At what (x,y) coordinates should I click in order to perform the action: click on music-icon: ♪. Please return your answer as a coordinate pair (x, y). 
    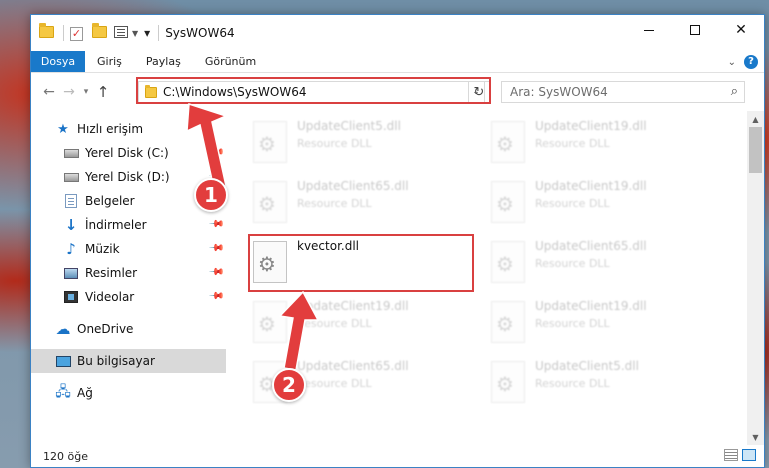
    Looking at the image, I should click on (71, 249).